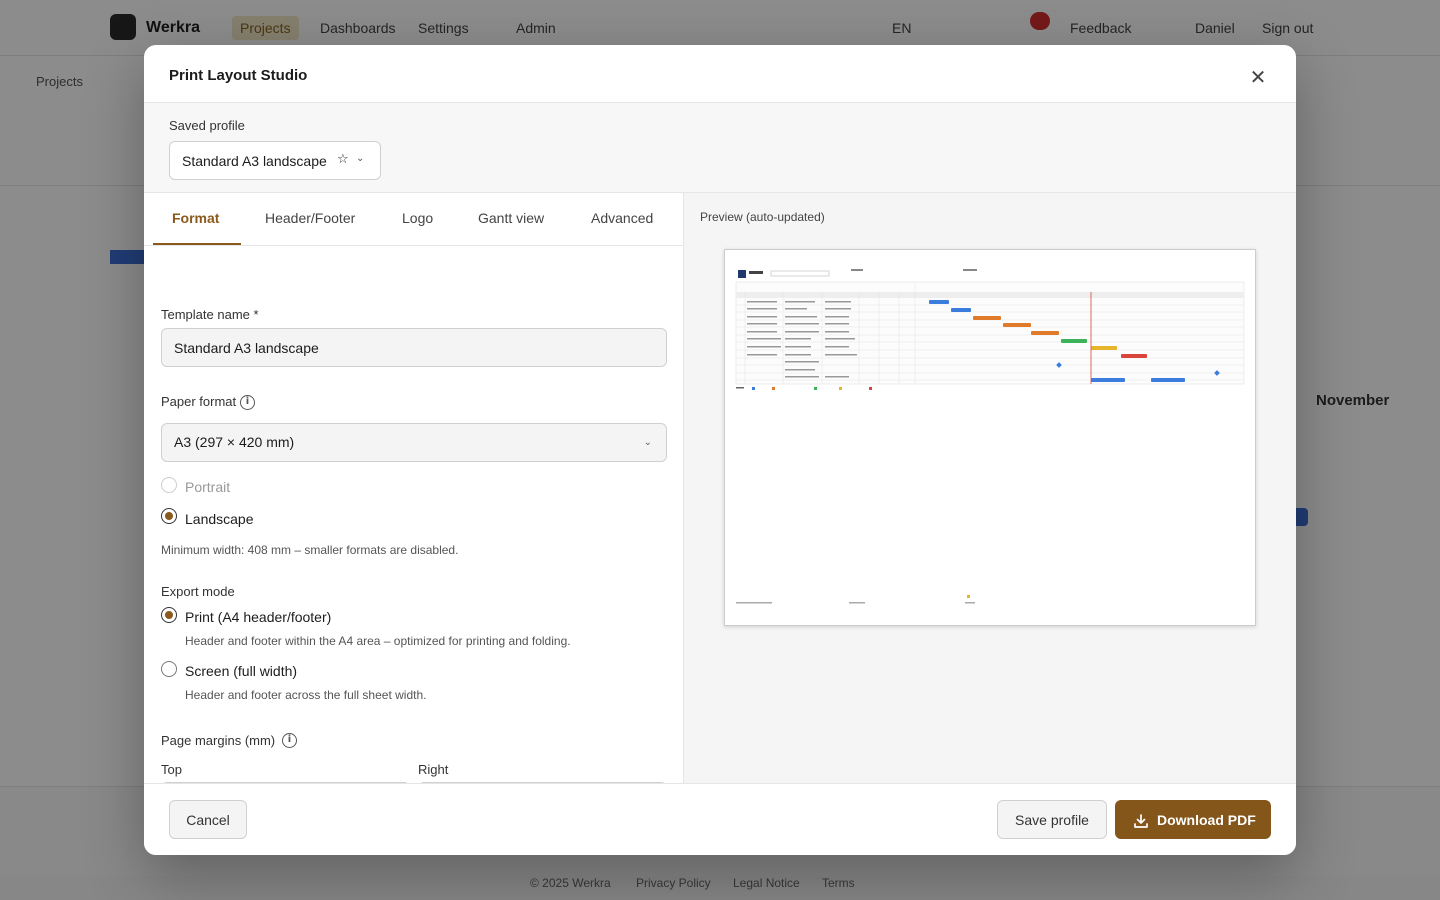 The width and height of the screenshot is (1440, 900). I want to click on tab-logo: Logo, so click(417, 218).